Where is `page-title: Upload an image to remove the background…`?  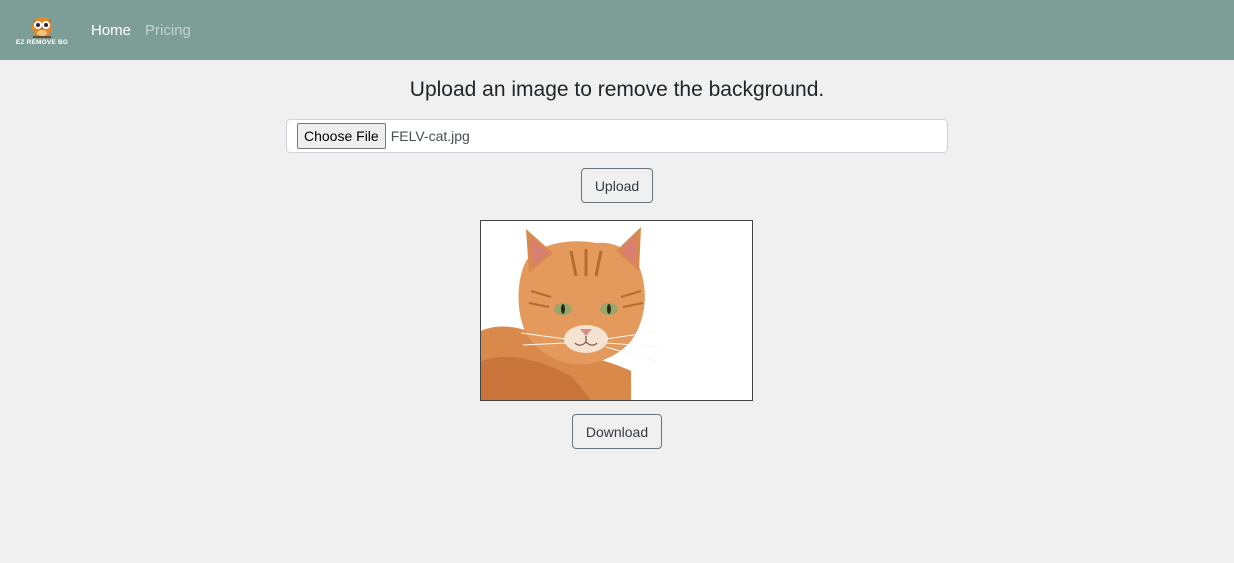 page-title: Upload an image to remove the background… is located at coordinates (617, 89).